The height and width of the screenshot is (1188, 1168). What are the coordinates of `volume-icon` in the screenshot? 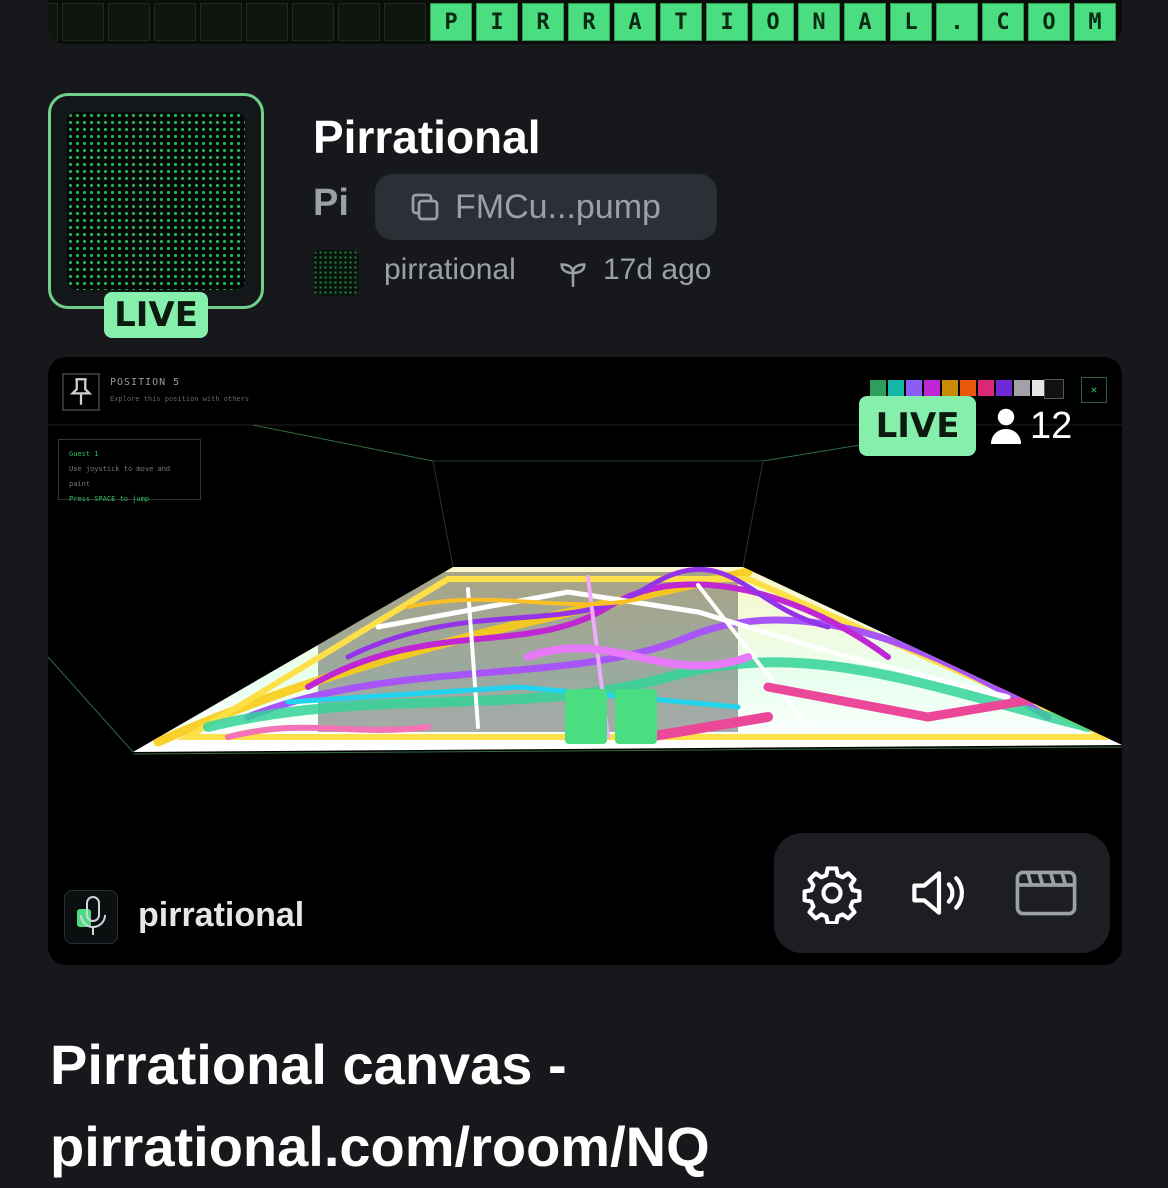 It's located at (939, 893).